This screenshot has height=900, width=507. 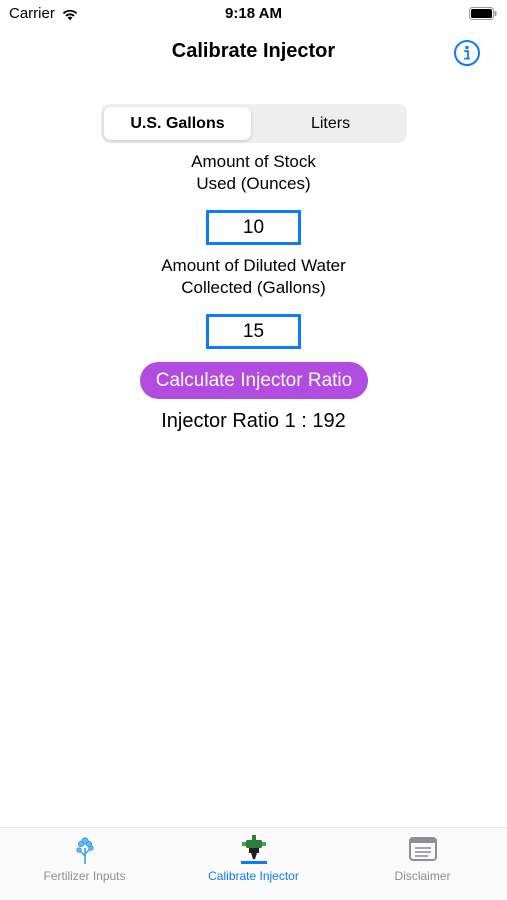 I want to click on water-label-line1: Amount of Diluted Water, so click(x=253, y=265).